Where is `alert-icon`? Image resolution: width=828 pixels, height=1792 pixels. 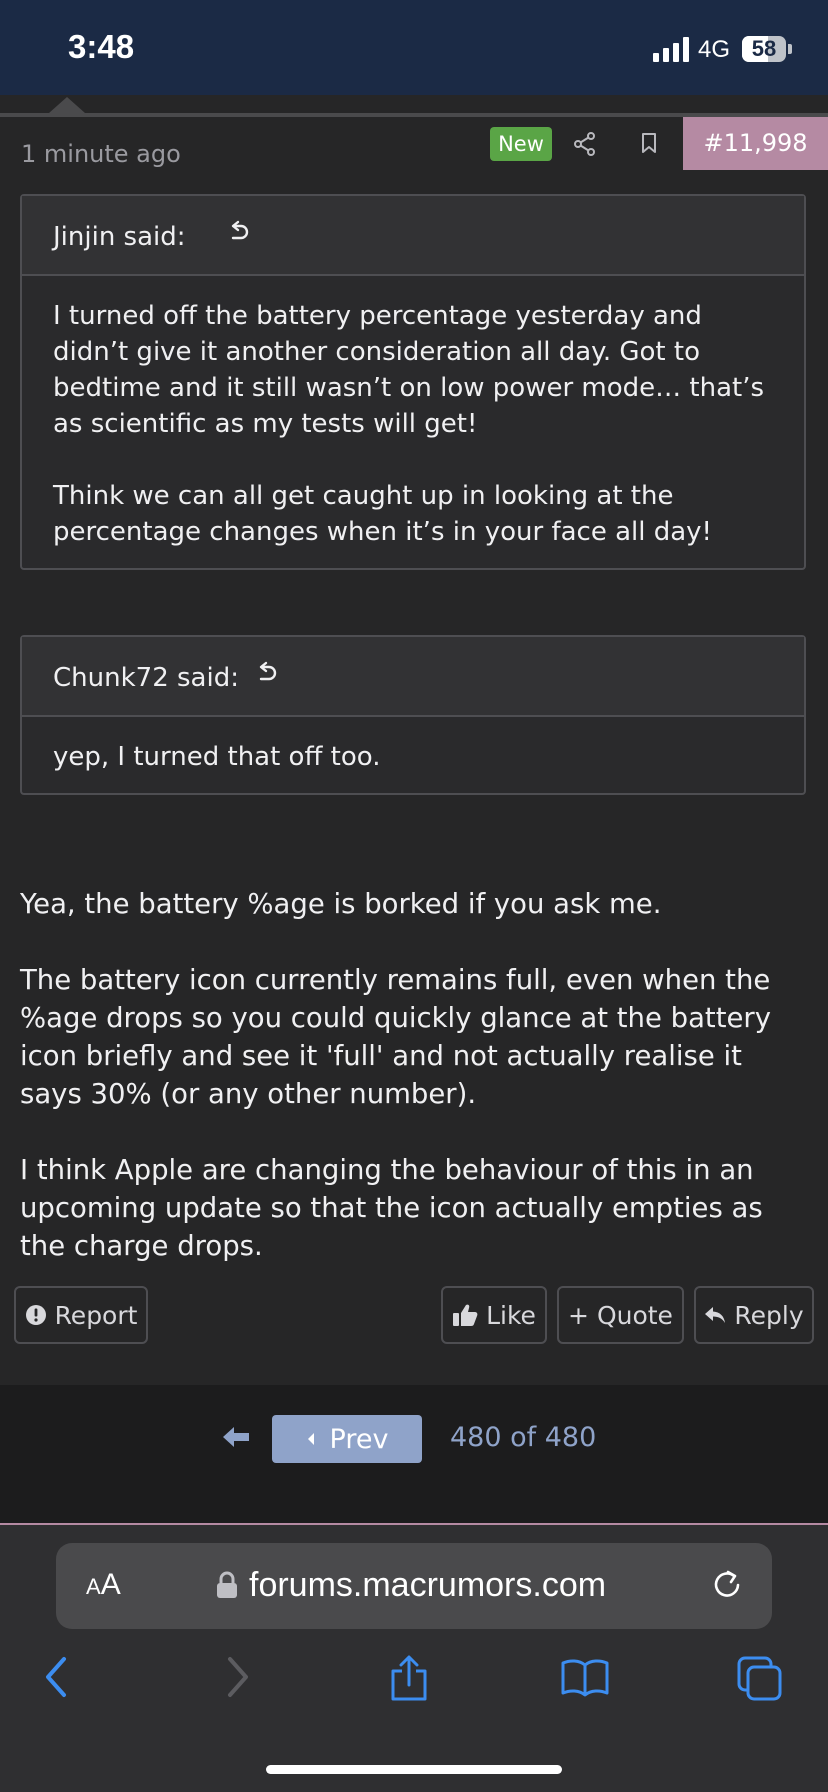 alert-icon is located at coordinates (35, 1315).